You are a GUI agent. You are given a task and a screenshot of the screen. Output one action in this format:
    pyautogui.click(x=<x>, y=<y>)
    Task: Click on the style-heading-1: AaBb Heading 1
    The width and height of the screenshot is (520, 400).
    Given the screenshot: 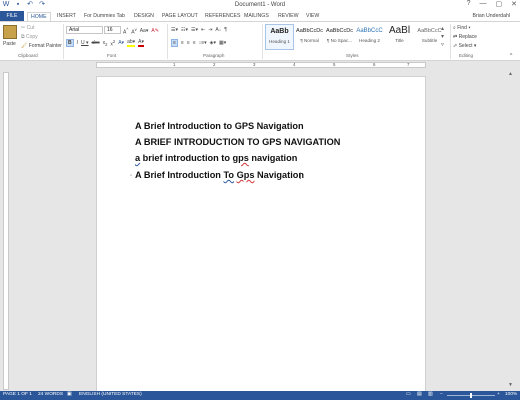 What is the action you would take?
    pyautogui.click(x=279, y=37)
    